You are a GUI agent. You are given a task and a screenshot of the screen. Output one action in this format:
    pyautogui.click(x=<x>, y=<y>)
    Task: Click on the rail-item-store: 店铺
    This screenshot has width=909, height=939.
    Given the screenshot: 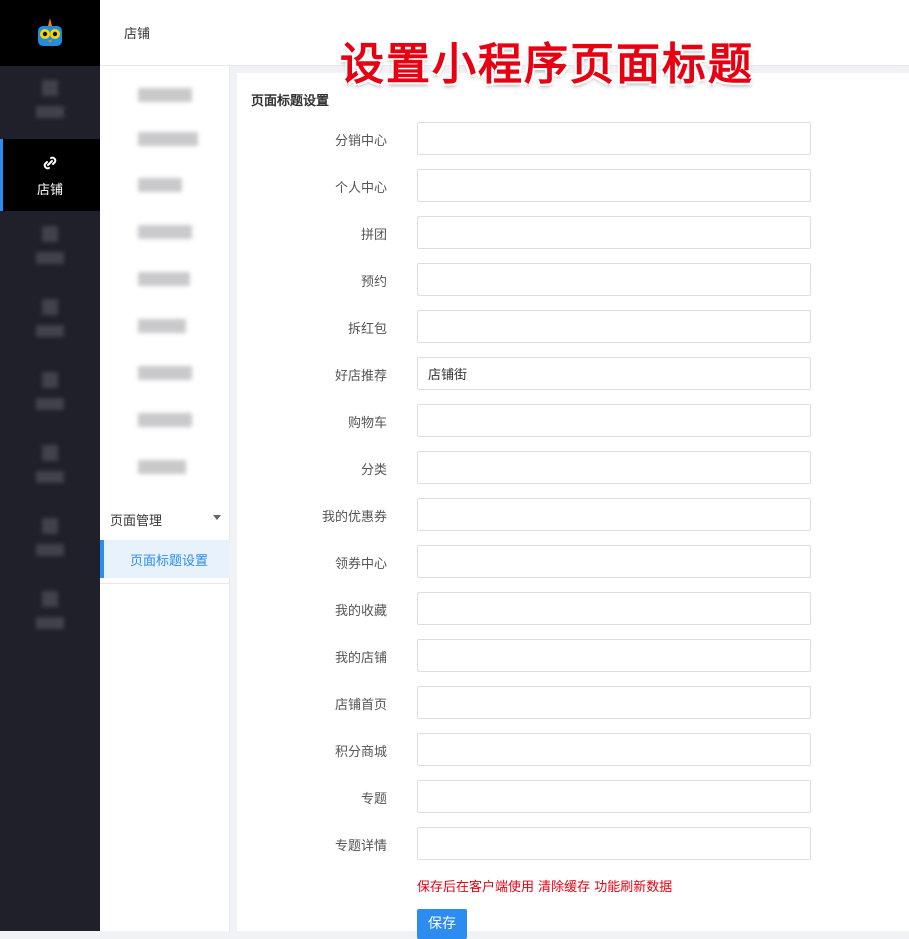 What is the action you would take?
    pyautogui.click(x=50, y=175)
    